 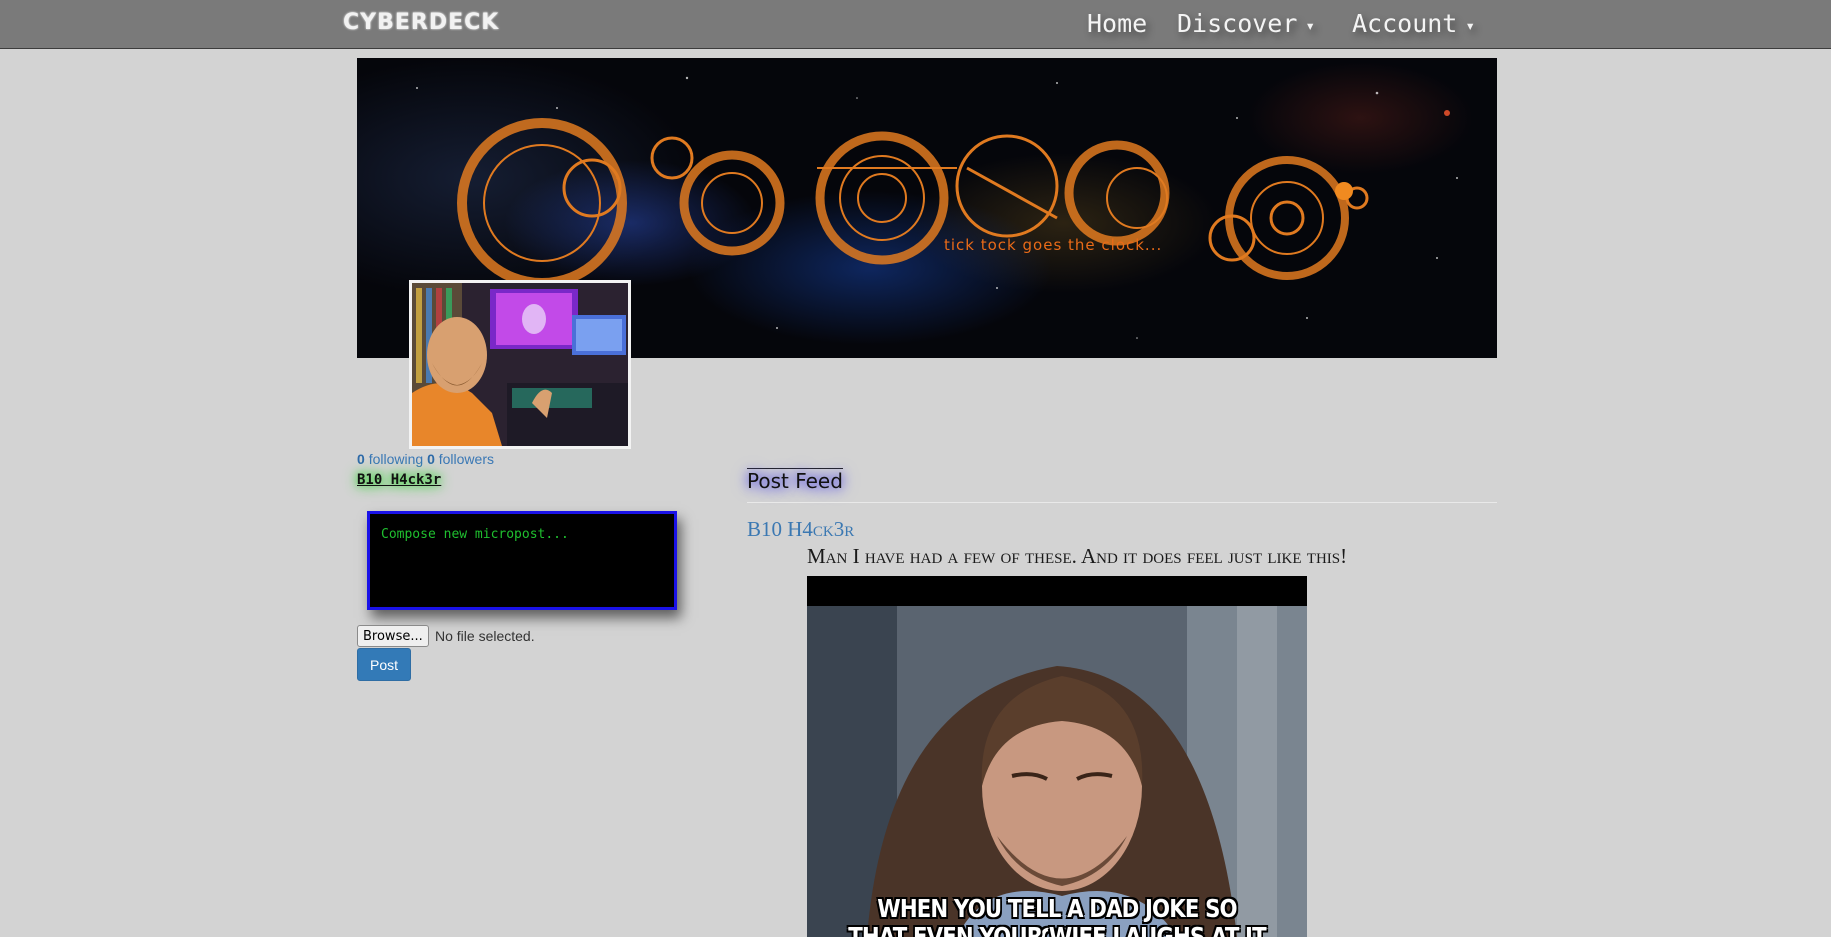 What do you see at coordinates (466, 459) in the screenshot?
I see `followers-label: followers` at bounding box center [466, 459].